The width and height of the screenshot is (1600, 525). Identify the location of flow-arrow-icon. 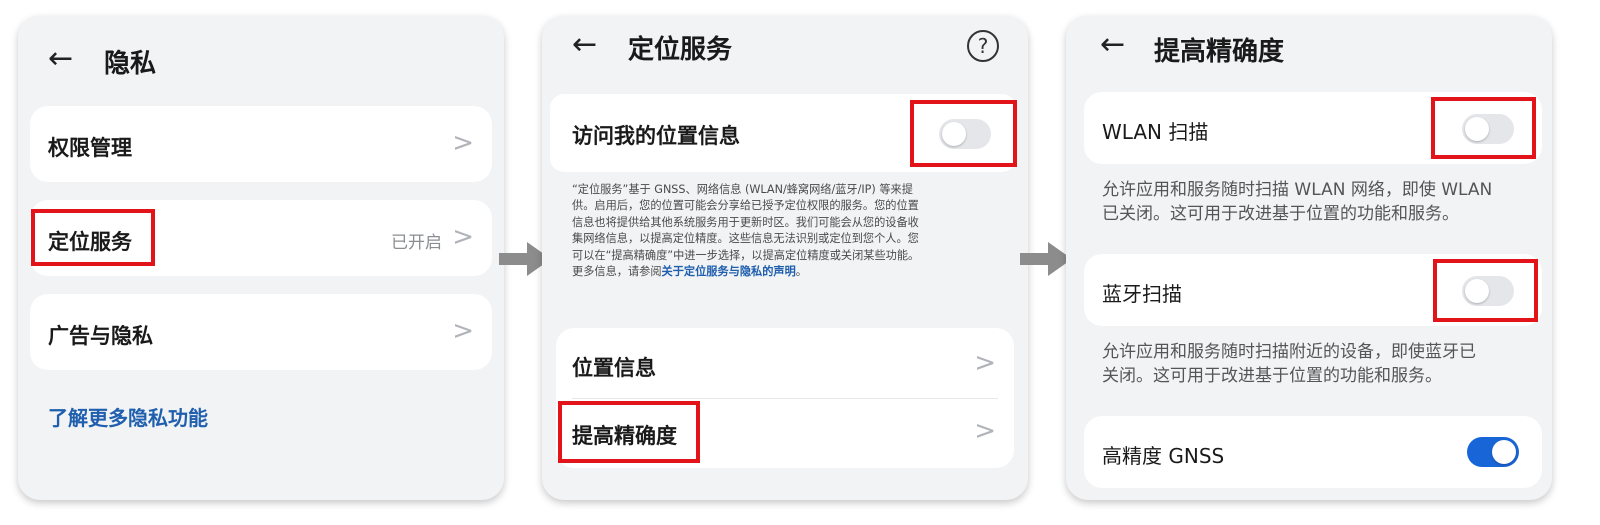
(1046, 259).